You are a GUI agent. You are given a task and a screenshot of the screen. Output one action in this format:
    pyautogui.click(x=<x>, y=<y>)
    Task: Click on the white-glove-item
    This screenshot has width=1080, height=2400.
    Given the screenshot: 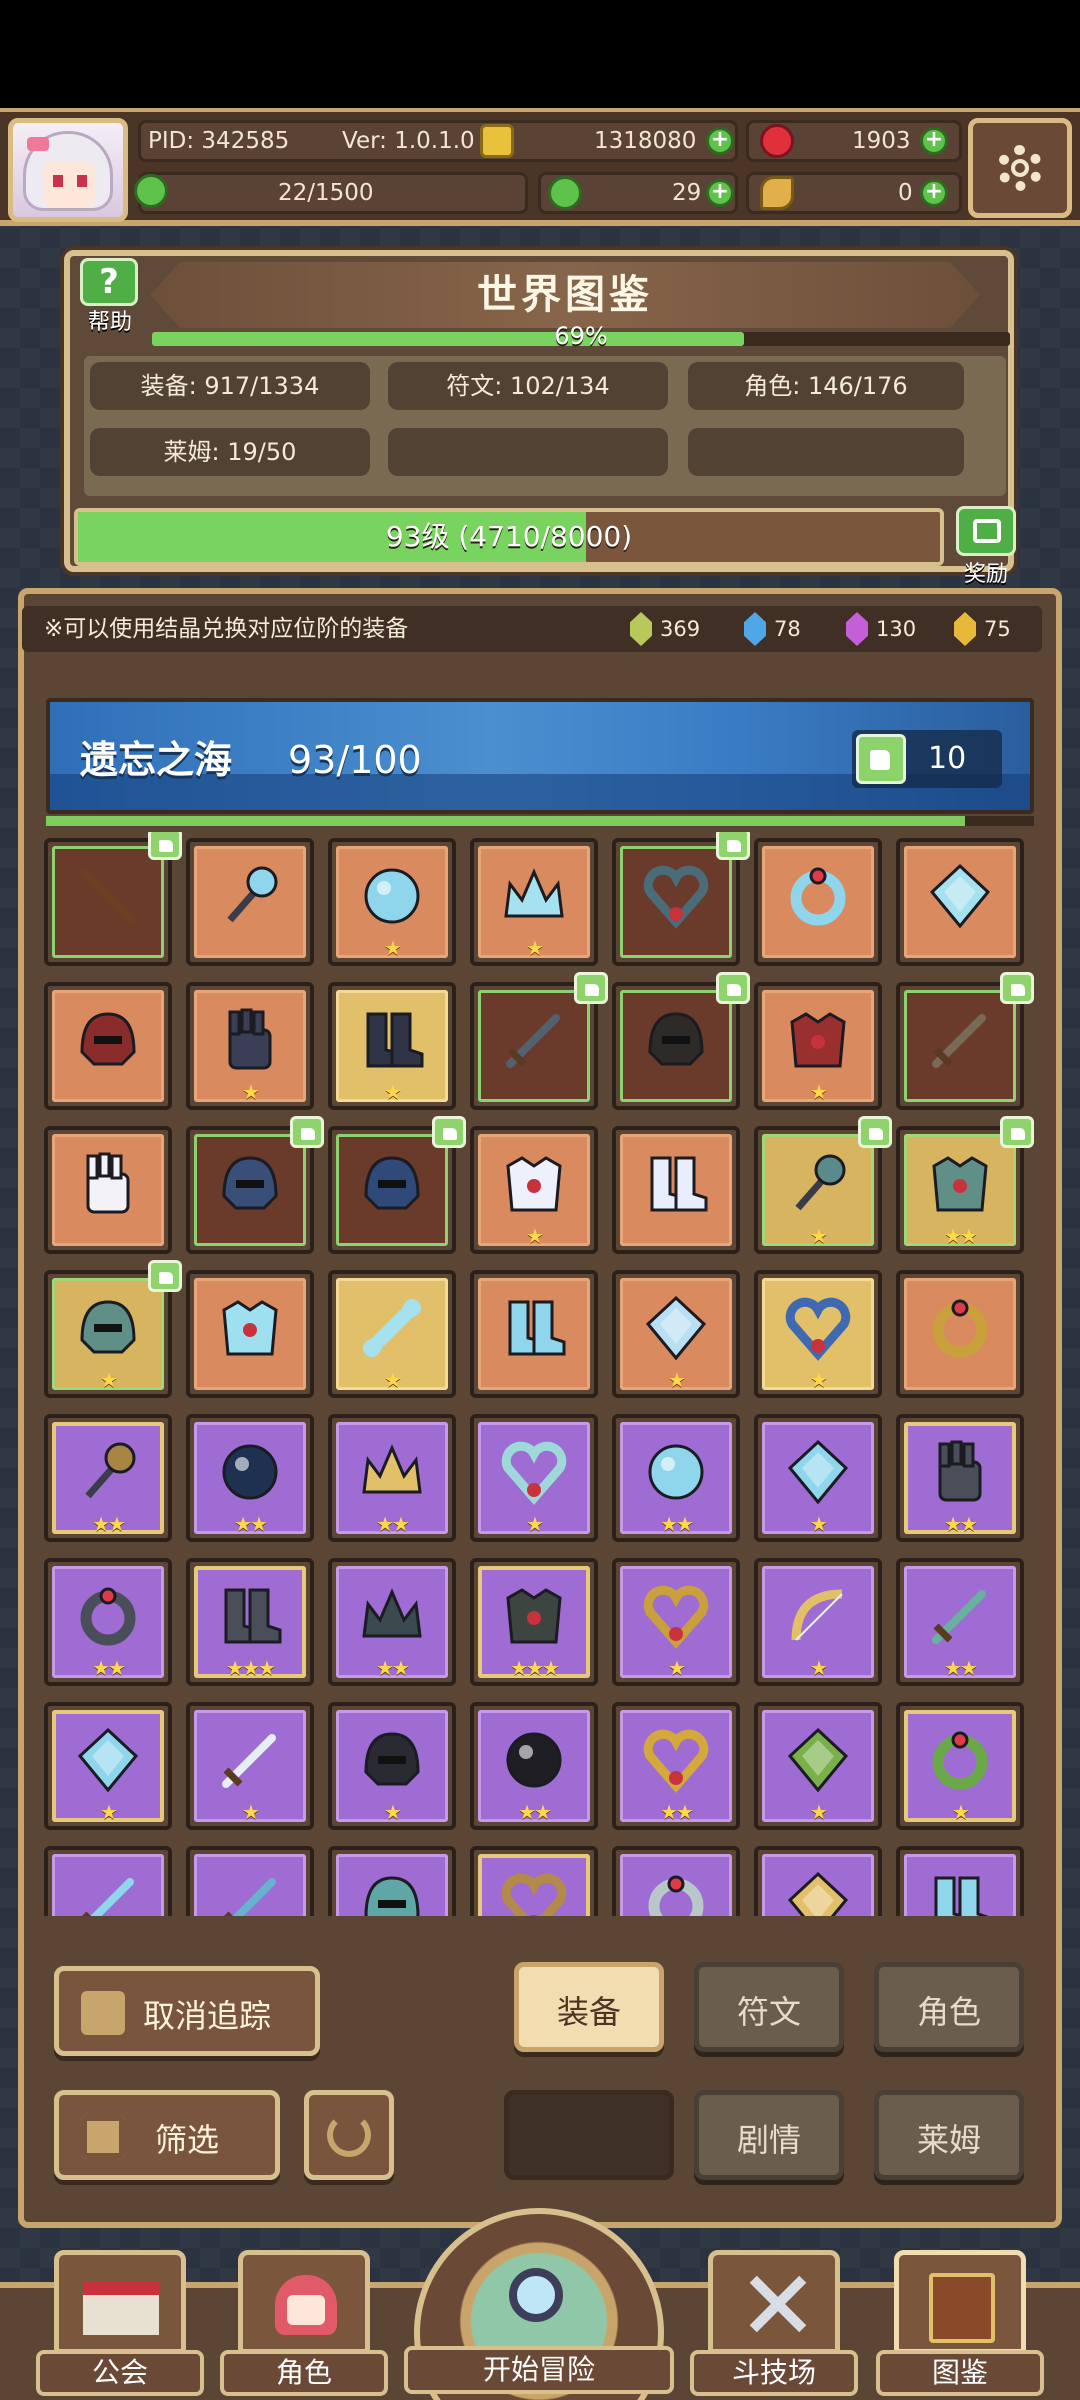 What is the action you would take?
    pyautogui.click(x=108, y=1190)
    